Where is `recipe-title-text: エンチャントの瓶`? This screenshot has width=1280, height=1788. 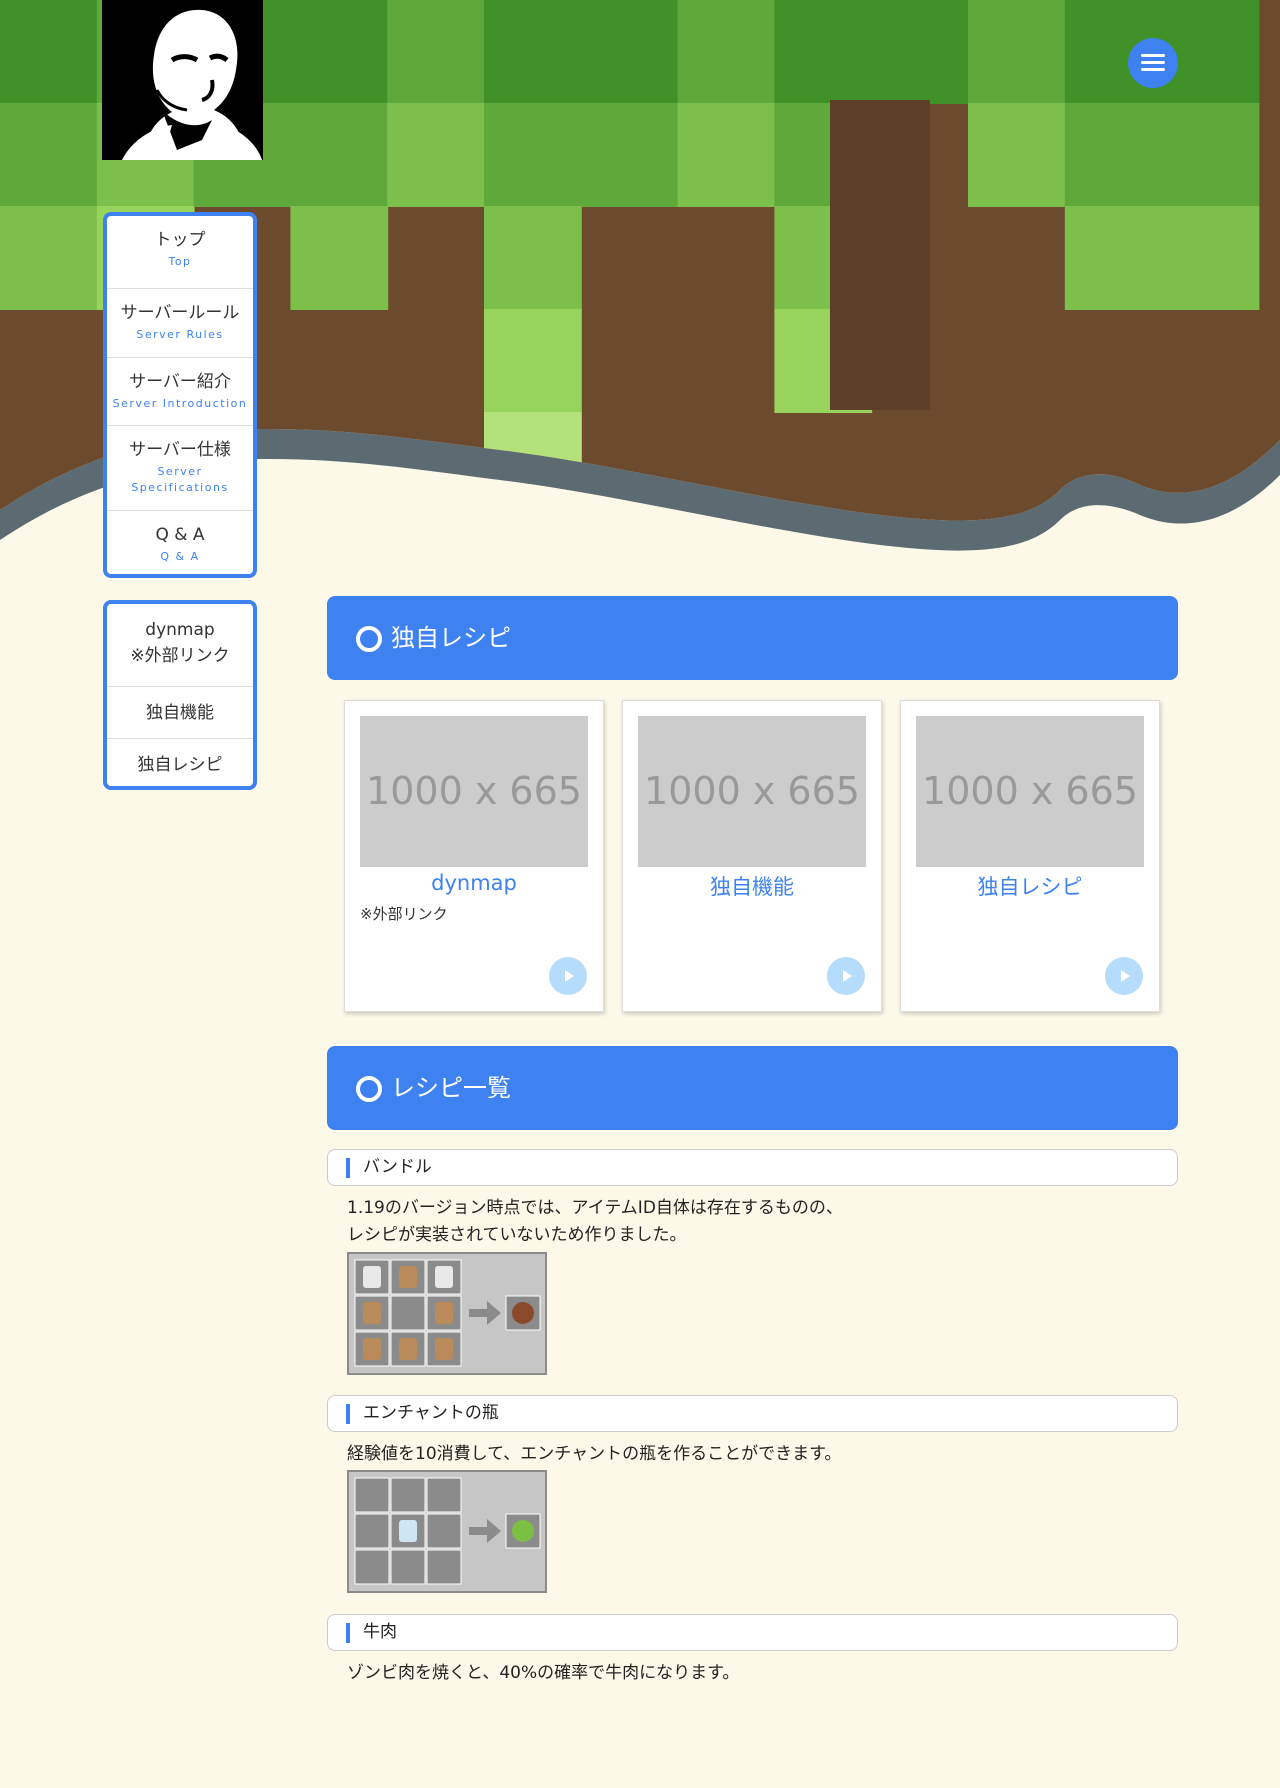 recipe-title-text: エンチャントの瓶 is located at coordinates (431, 1413).